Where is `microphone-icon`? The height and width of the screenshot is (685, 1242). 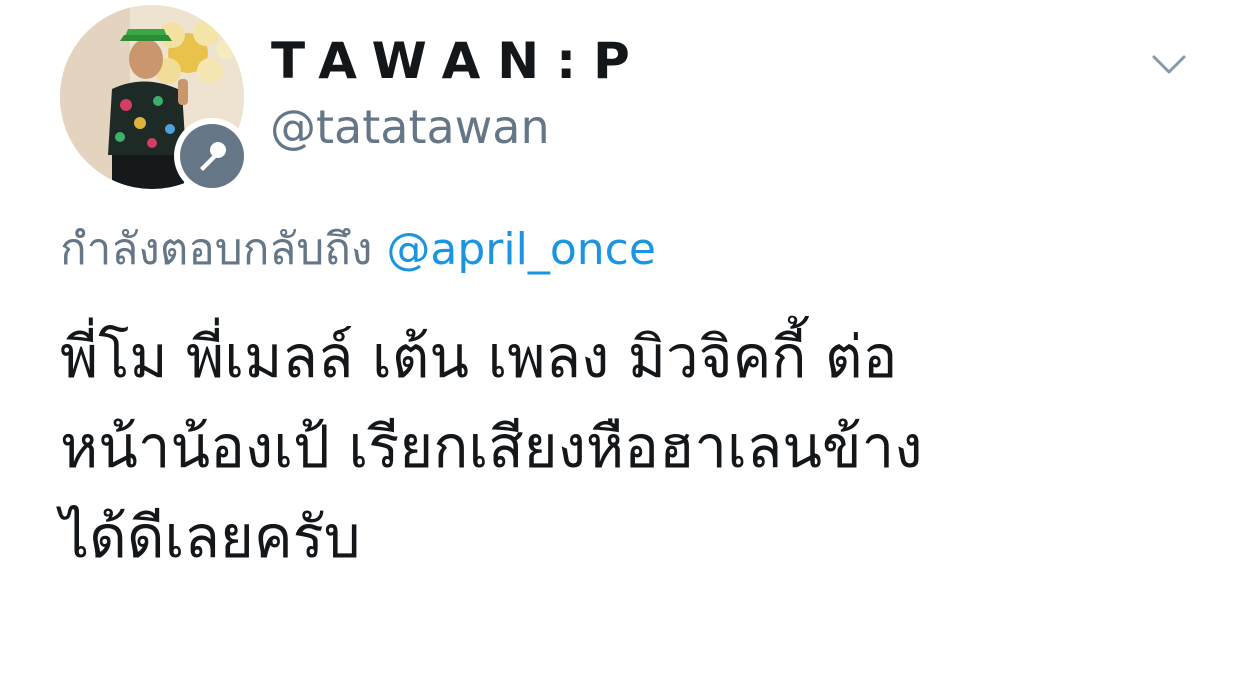 microphone-icon is located at coordinates (213, 156).